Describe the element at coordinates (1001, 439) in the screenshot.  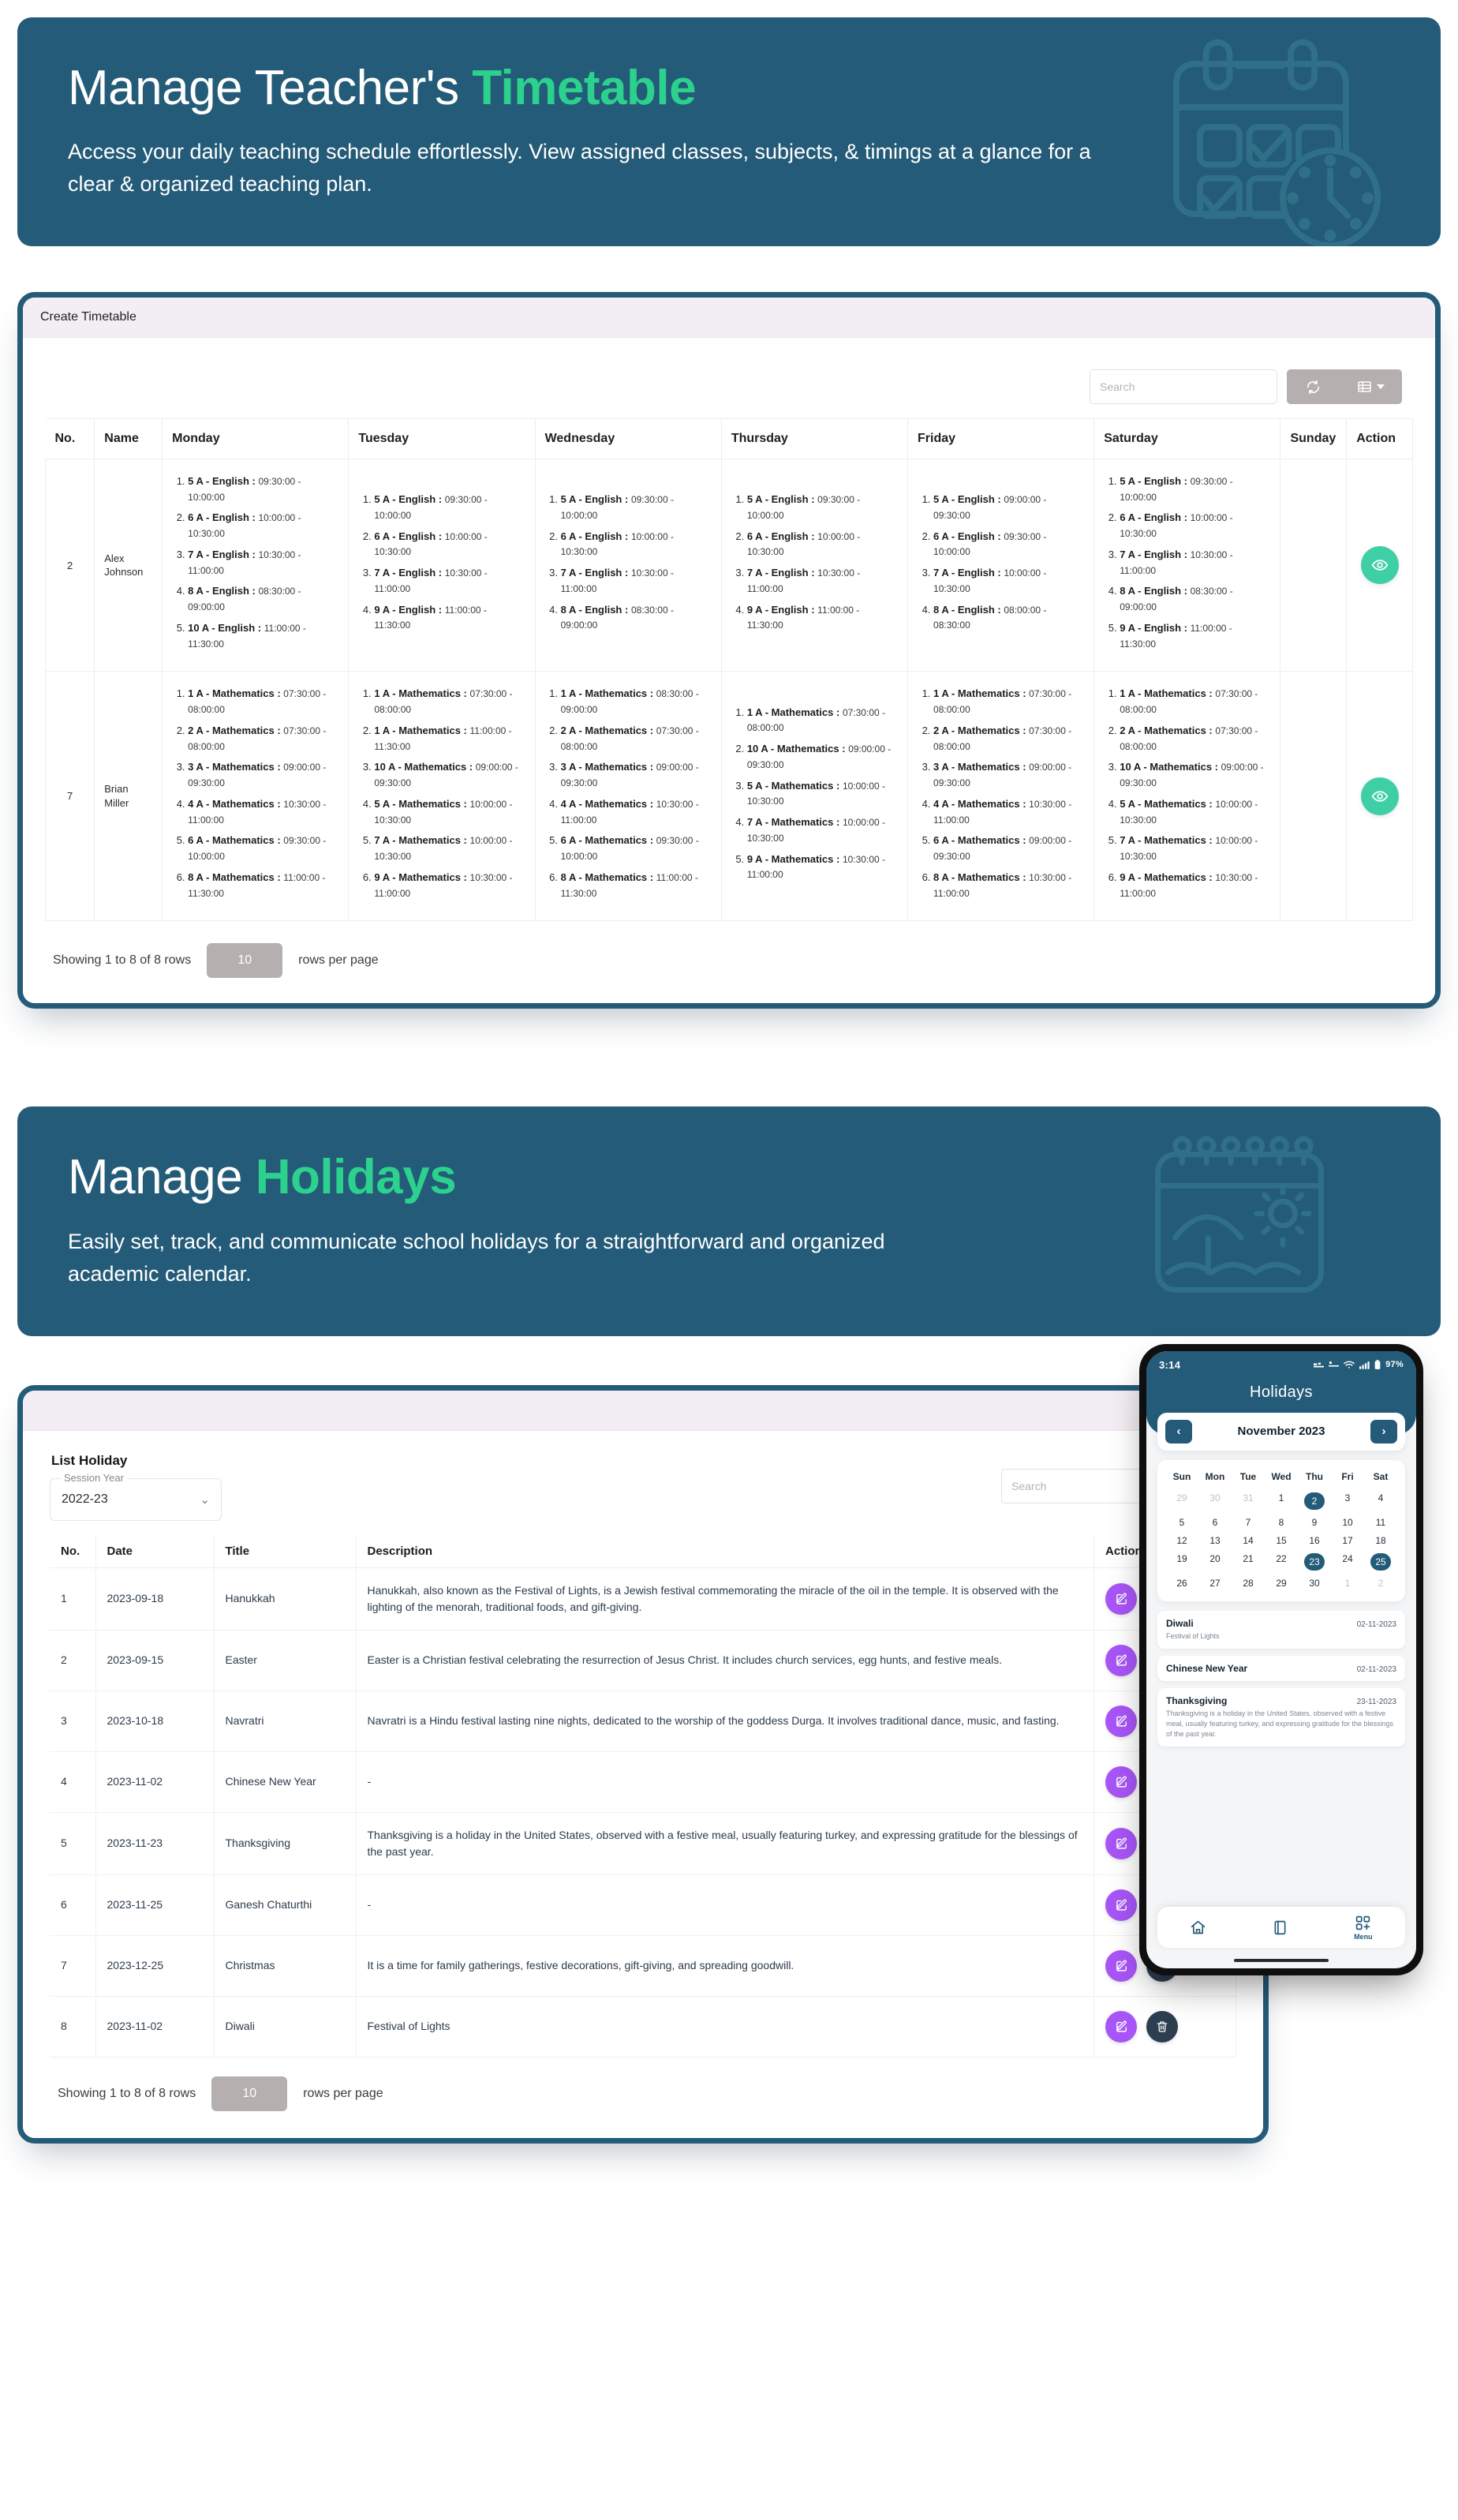
I see `th-friday: Friday` at that location.